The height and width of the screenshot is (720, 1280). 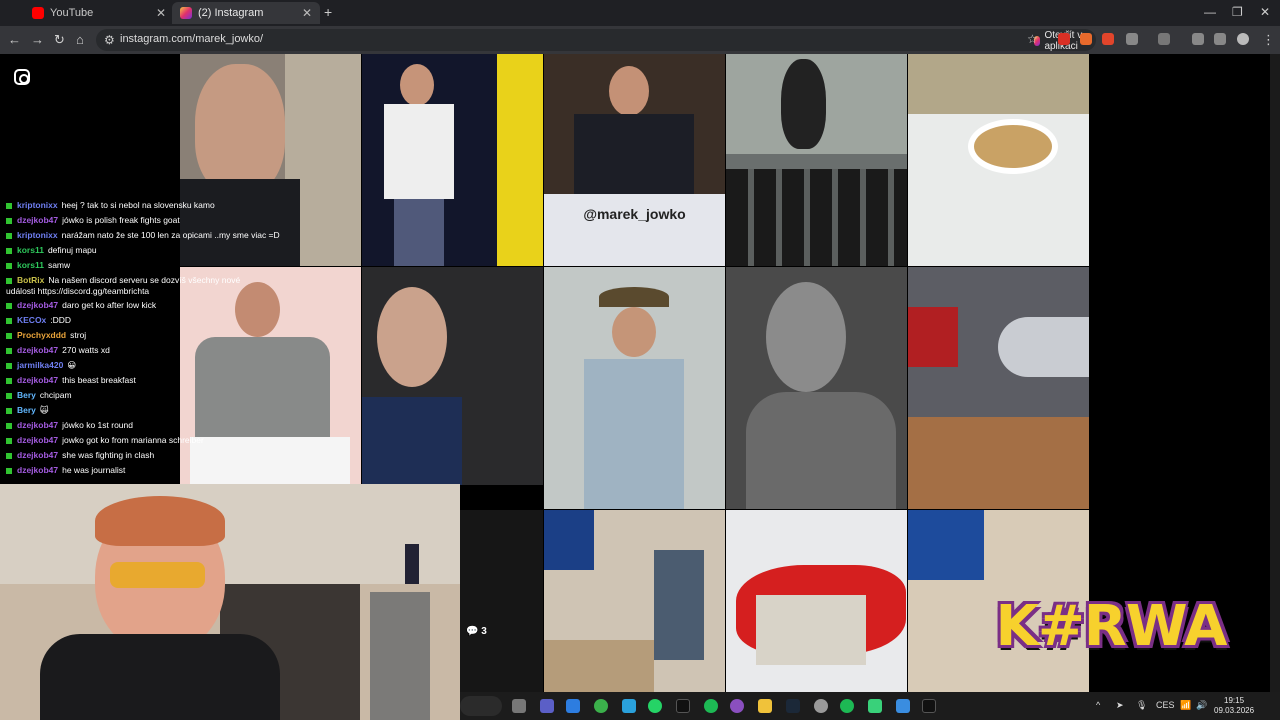 I want to click on chat-text: daro get ko after low kick, so click(x=109, y=305).